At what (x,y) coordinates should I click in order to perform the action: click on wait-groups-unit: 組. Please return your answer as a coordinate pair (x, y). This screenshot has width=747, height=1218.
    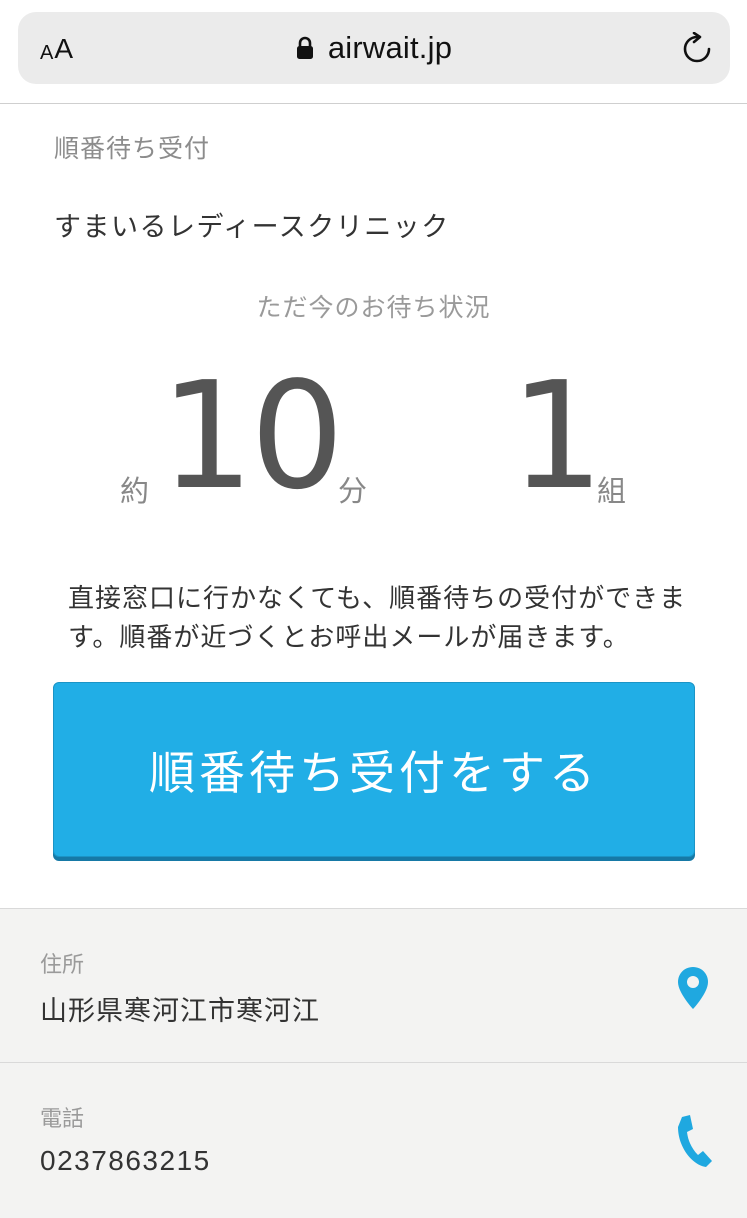
    Looking at the image, I should click on (612, 491).